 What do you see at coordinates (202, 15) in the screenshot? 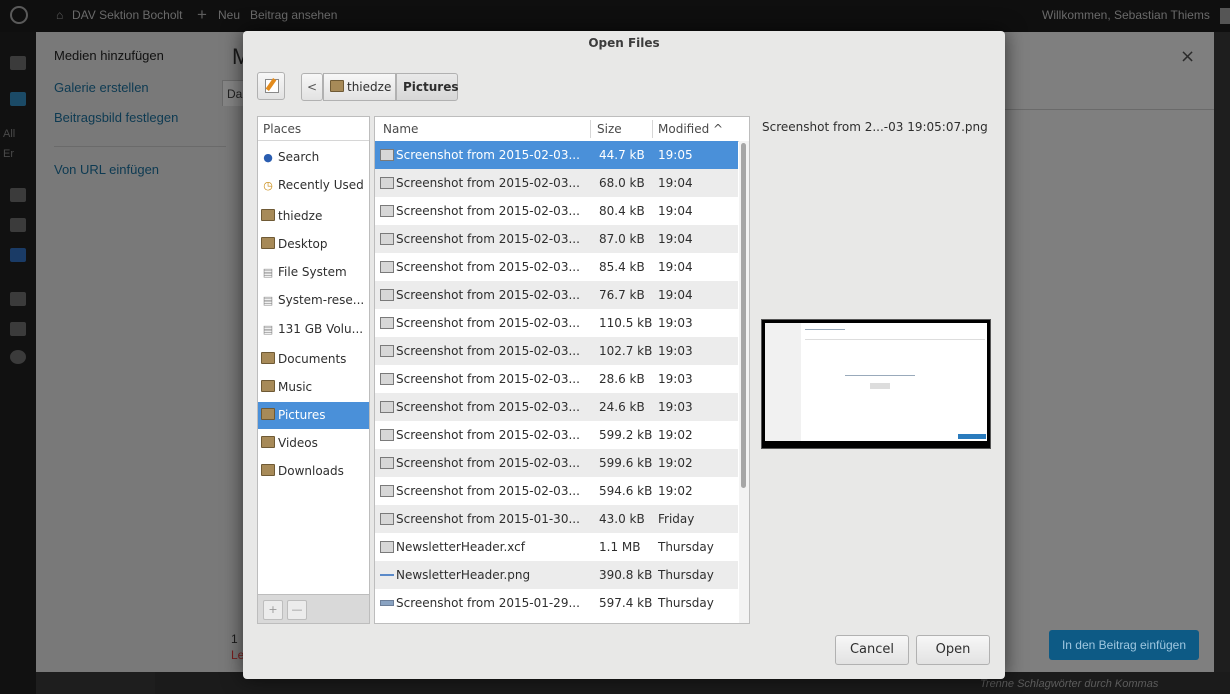
I see `plus-icon: +` at bounding box center [202, 15].